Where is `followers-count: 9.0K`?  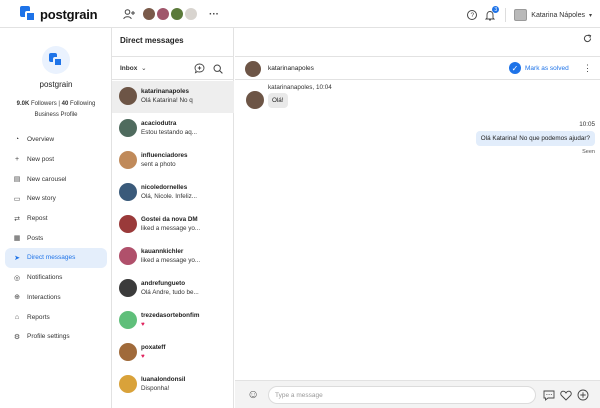 followers-count: 9.0K is located at coordinates (23, 104).